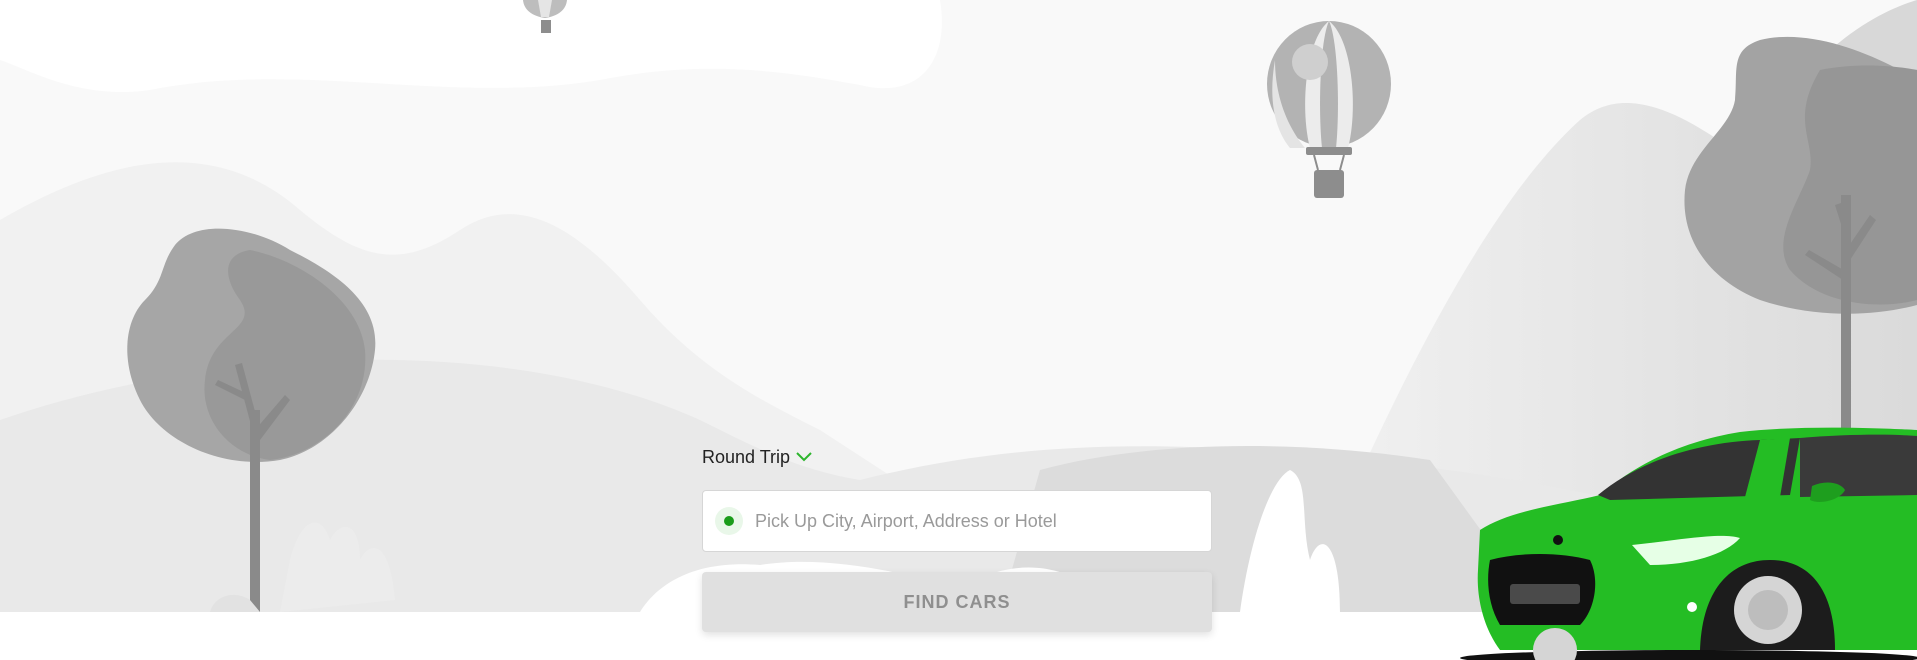 This screenshot has height=660, width=1917. I want to click on chevron-down-icon, so click(804, 457).